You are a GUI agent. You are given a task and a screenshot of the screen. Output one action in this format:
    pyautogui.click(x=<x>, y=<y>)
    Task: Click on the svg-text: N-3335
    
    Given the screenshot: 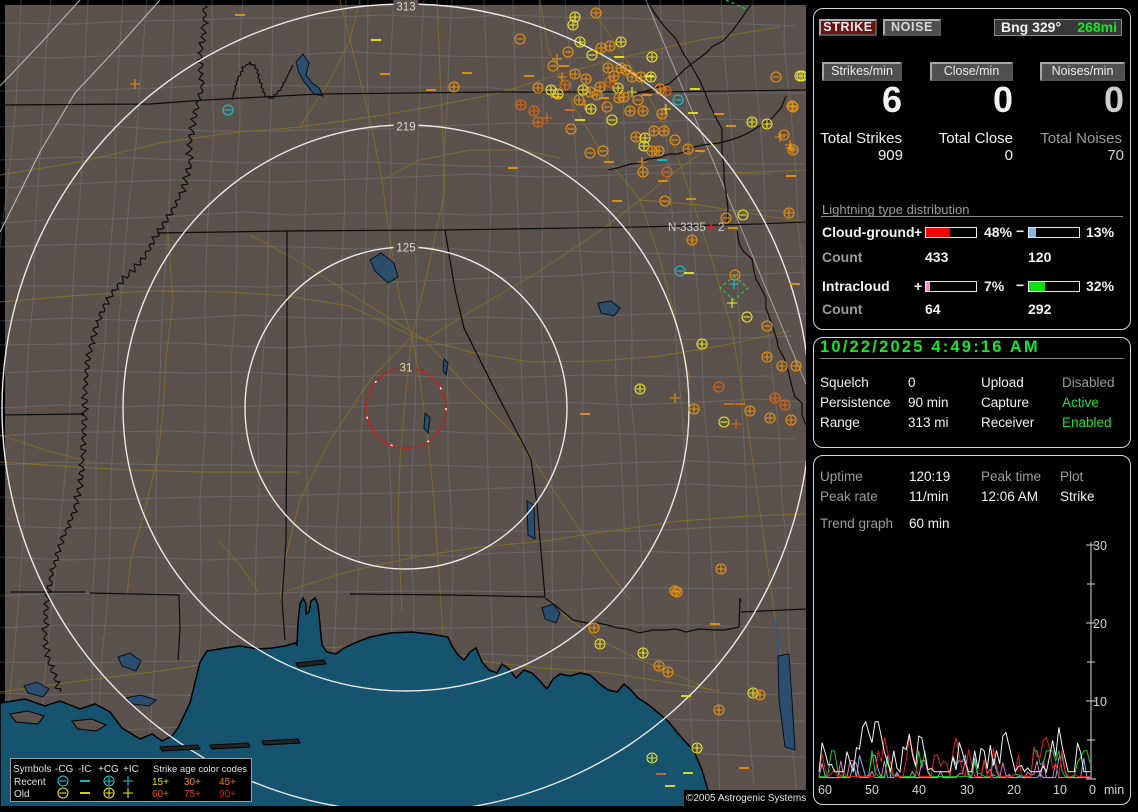 What is the action you would take?
    pyautogui.click(x=687, y=228)
    